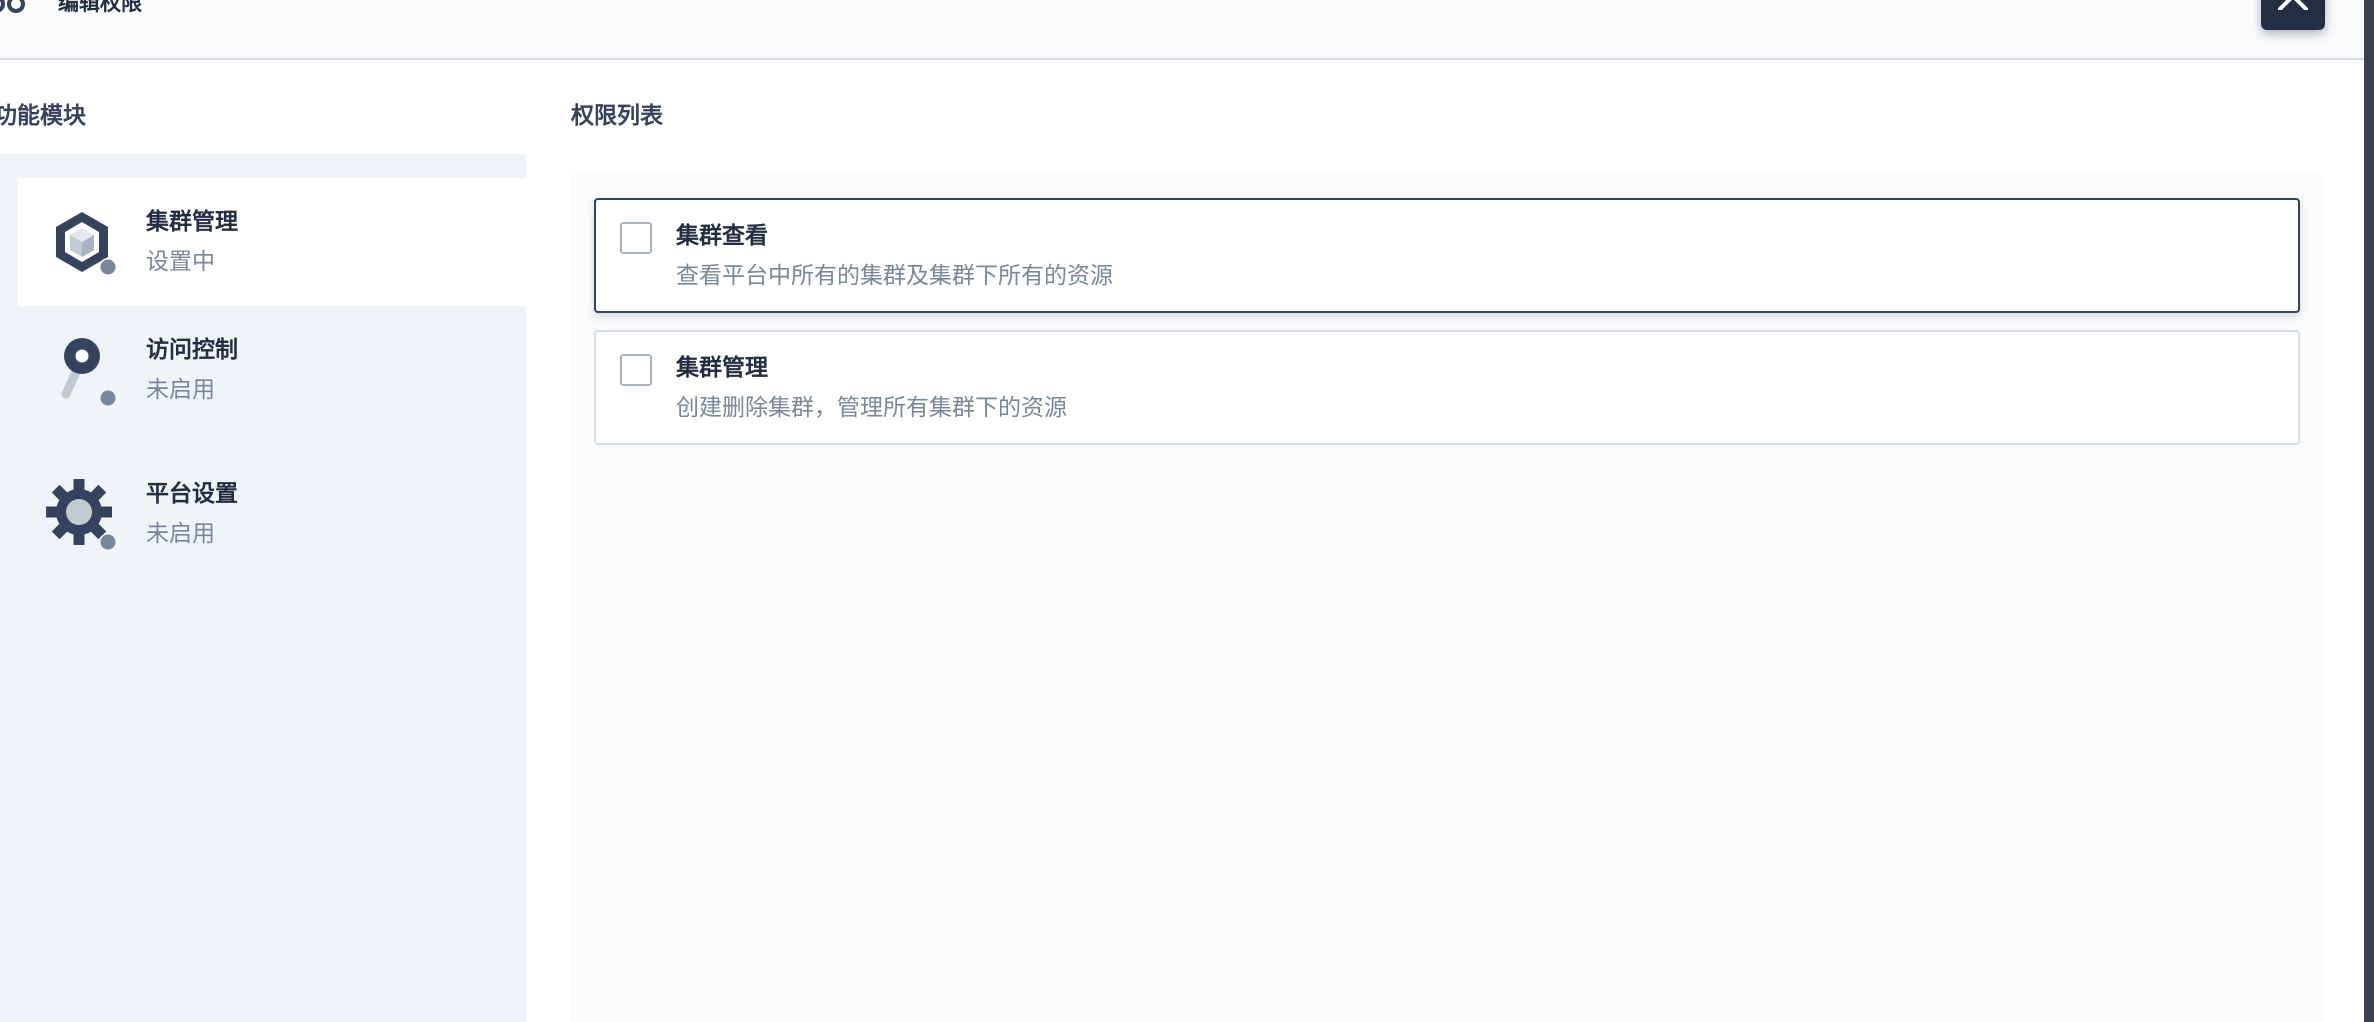  I want to click on module-item-access-control: 访问控制 未启用, so click(272, 370).